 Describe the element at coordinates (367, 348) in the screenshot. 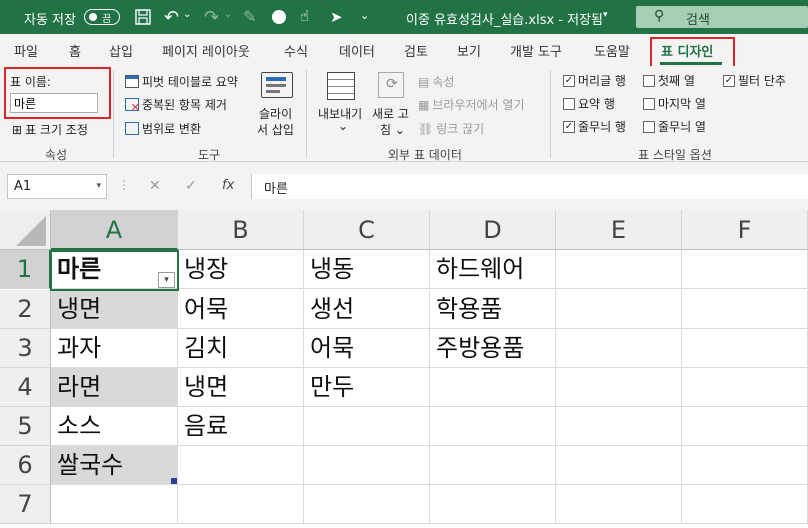

I see `cell-c3: 어묵` at that location.